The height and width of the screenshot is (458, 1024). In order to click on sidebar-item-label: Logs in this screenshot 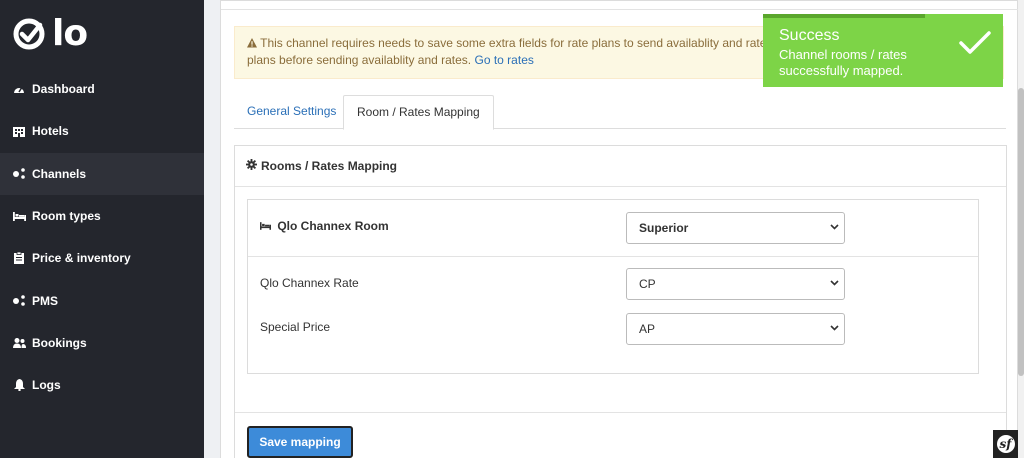, I will do `click(46, 385)`.